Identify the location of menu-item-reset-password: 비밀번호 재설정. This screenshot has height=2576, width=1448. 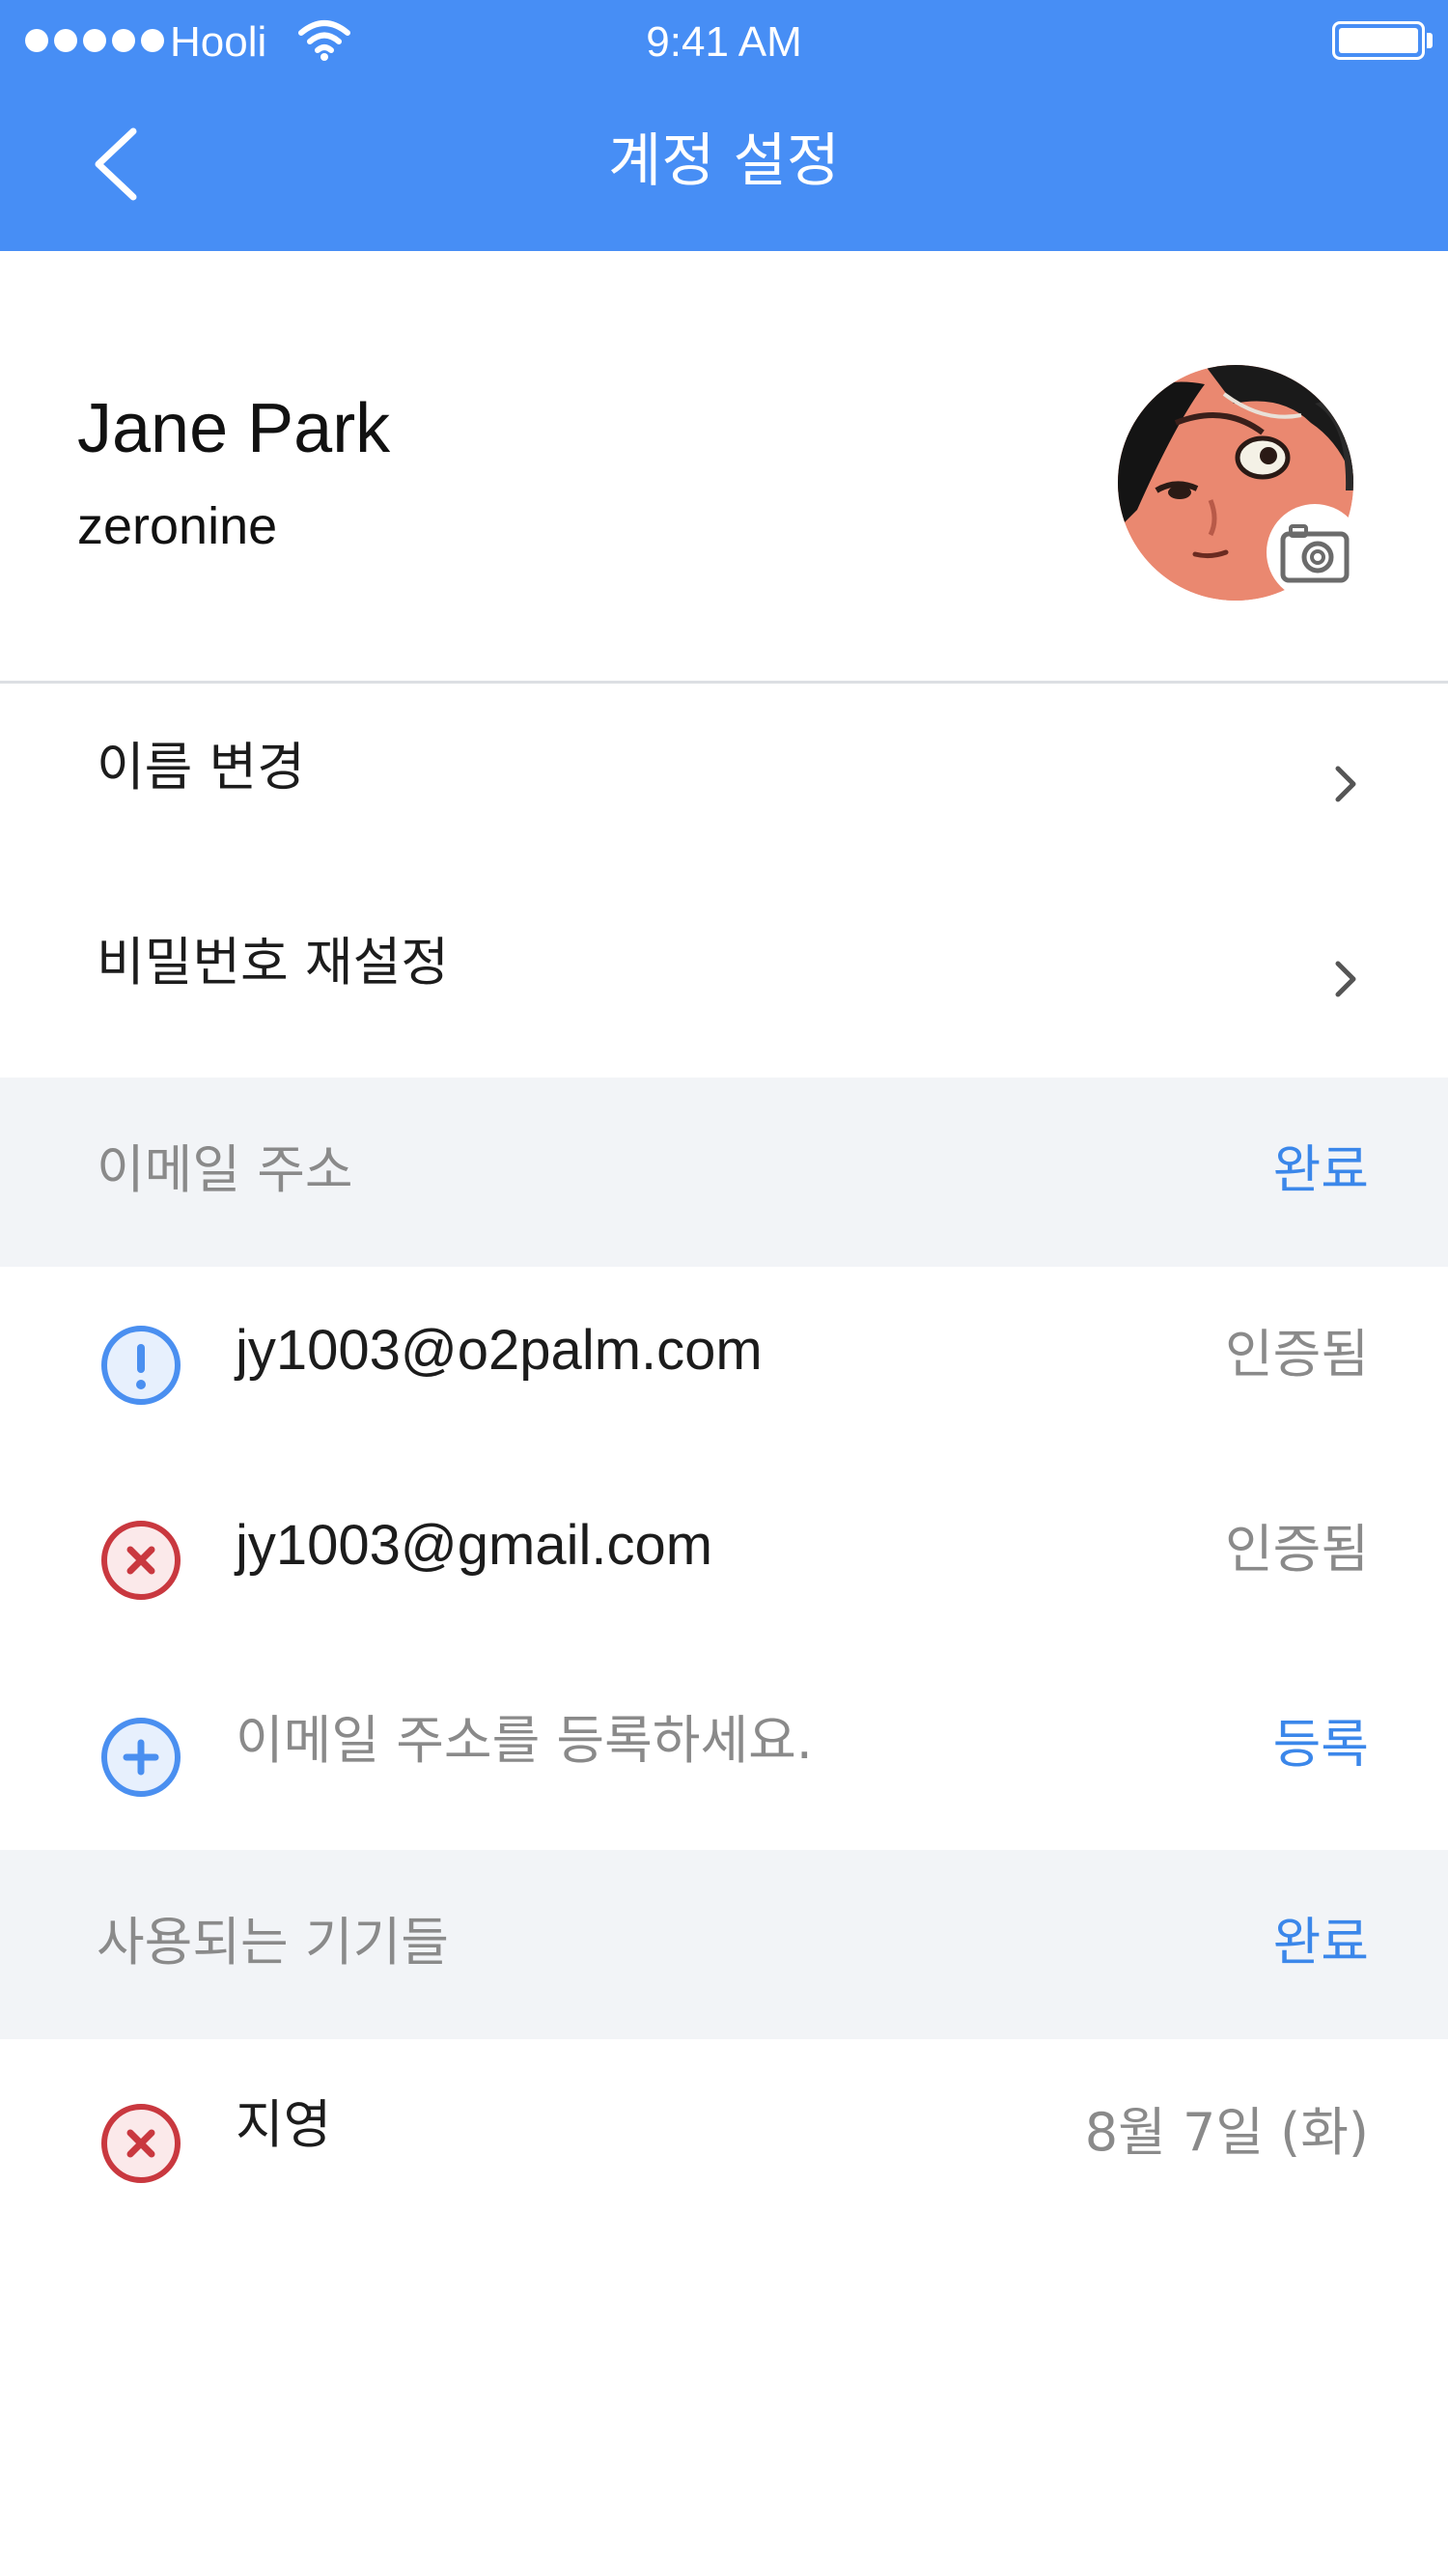
(724, 979).